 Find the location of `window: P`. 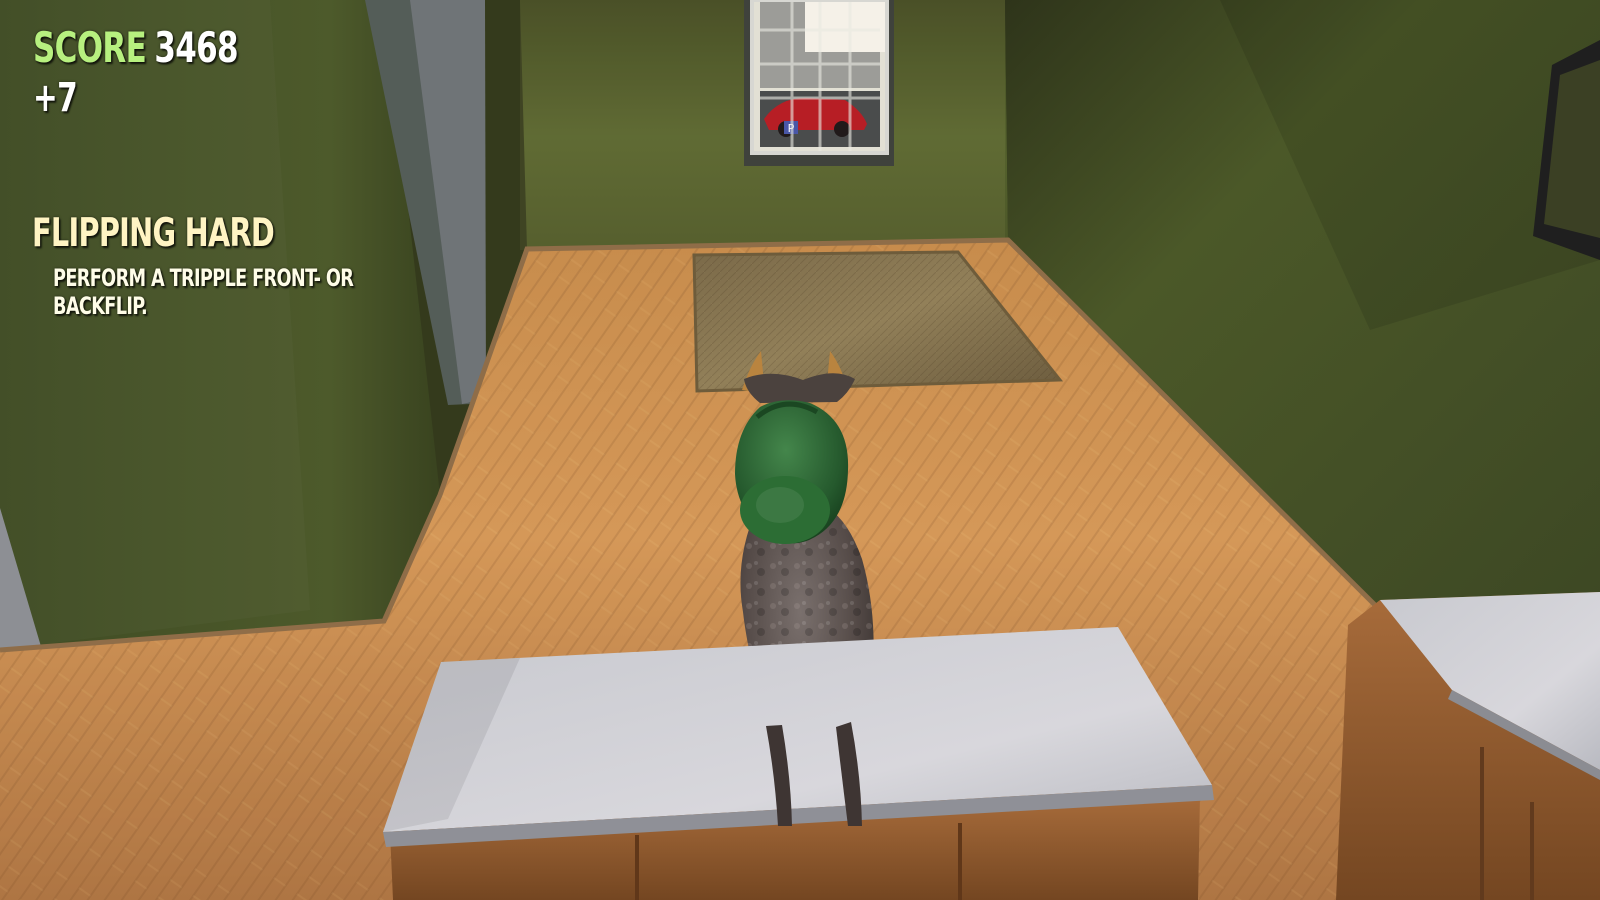

window: P is located at coordinates (819, 83).